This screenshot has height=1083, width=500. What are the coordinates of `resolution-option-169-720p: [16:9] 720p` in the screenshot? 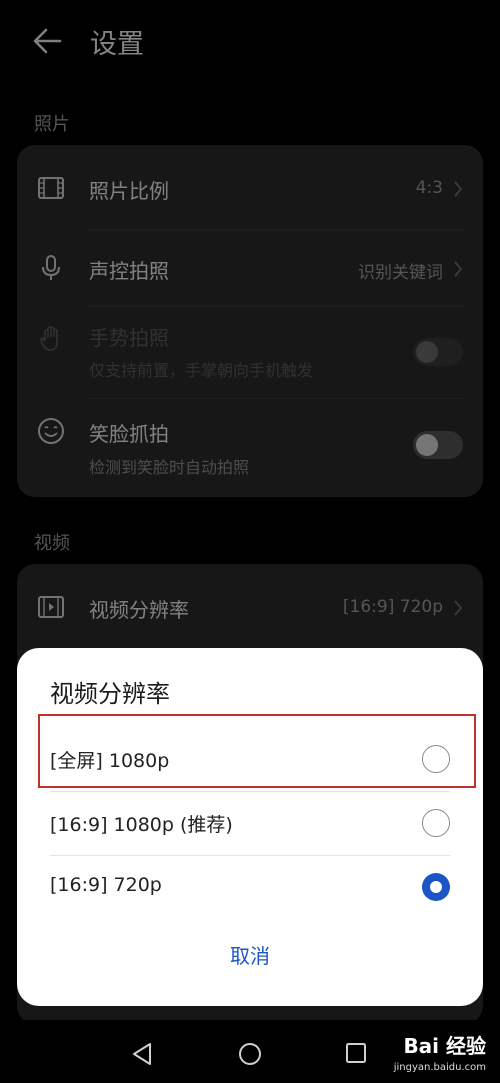 It's located at (250, 887).